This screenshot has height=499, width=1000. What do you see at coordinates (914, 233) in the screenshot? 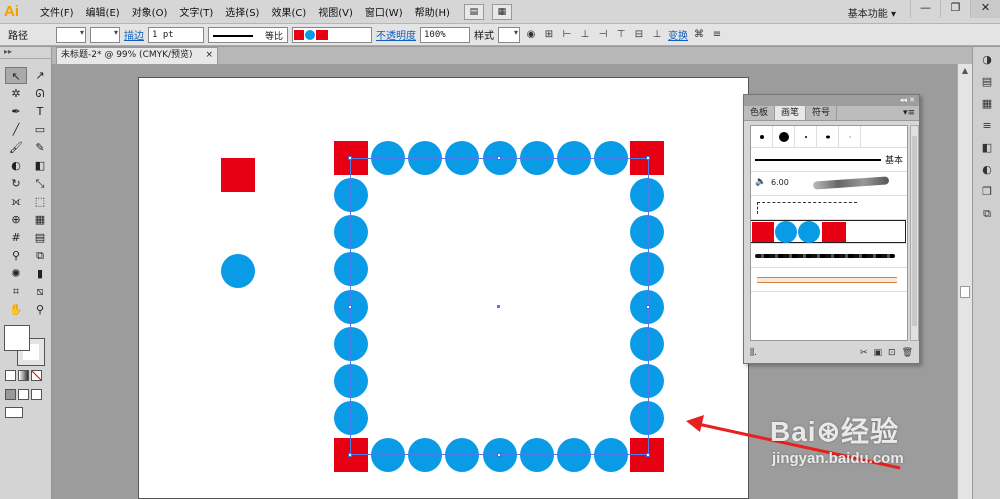
I see `brush-list-scrollbar` at bounding box center [914, 233].